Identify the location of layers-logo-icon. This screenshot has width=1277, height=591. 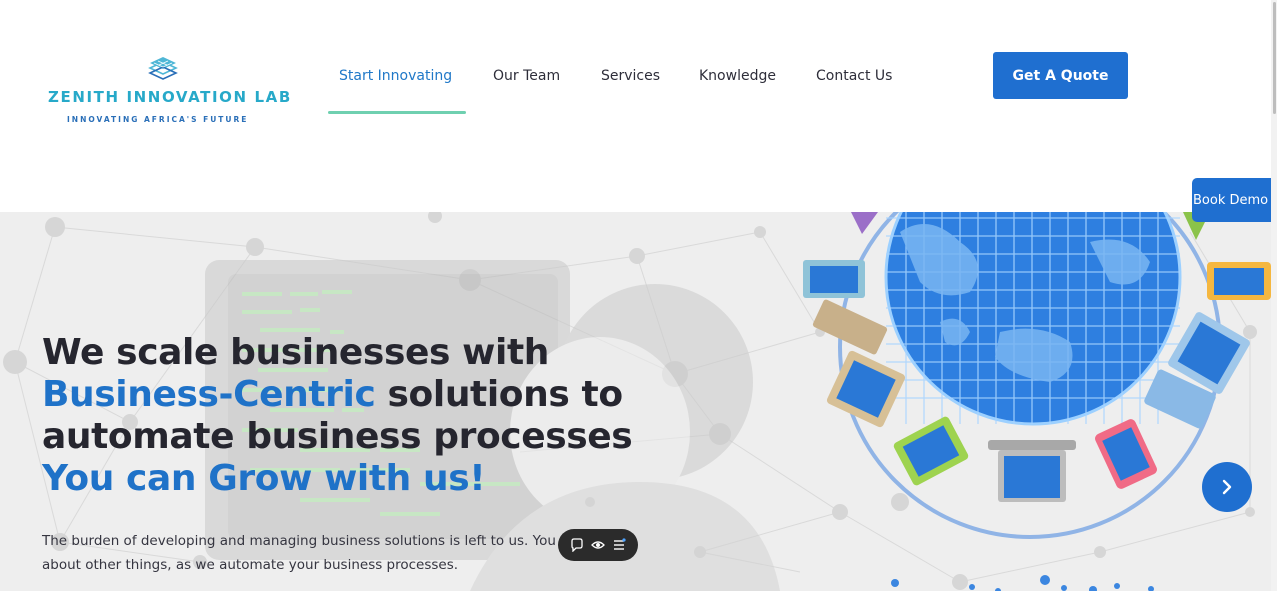
(163, 68).